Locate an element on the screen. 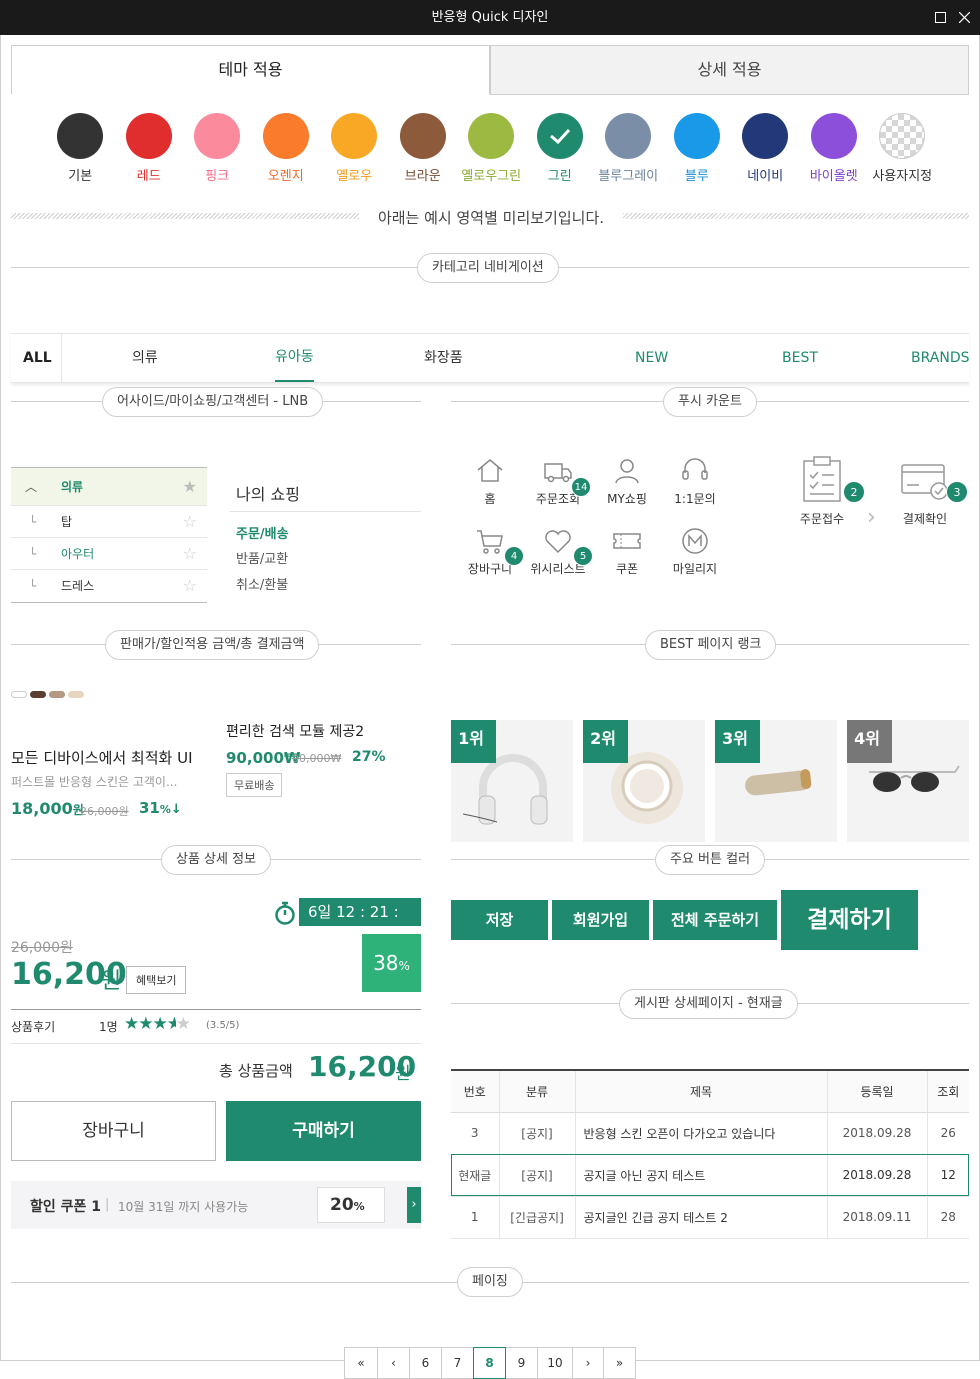  catnav-new: NEW is located at coordinates (651, 358).